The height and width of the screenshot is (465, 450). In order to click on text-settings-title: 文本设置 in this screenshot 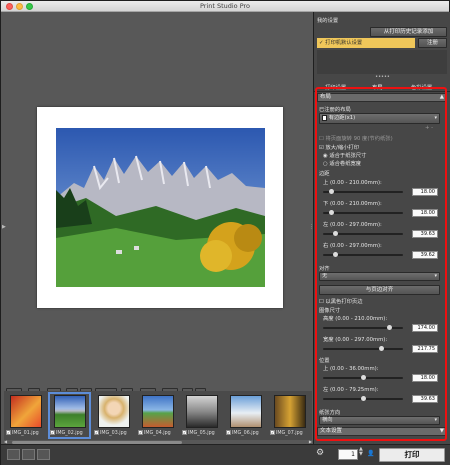, I will do `click(331, 431)`.